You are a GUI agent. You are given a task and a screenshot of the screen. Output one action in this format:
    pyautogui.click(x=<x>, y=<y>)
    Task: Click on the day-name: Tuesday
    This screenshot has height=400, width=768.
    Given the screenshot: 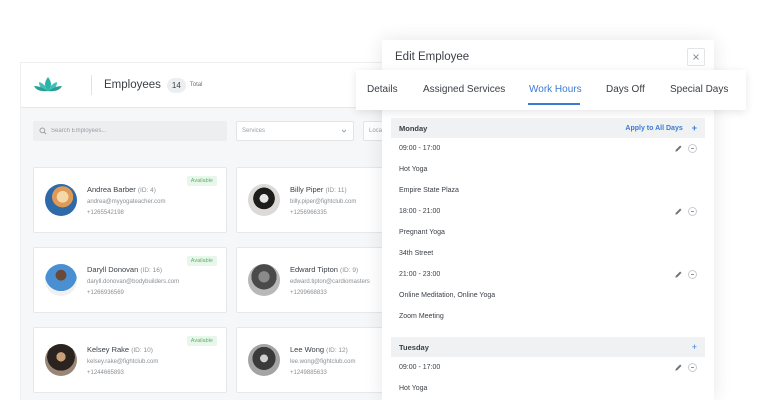 What is the action you would take?
    pyautogui.click(x=414, y=347)
    